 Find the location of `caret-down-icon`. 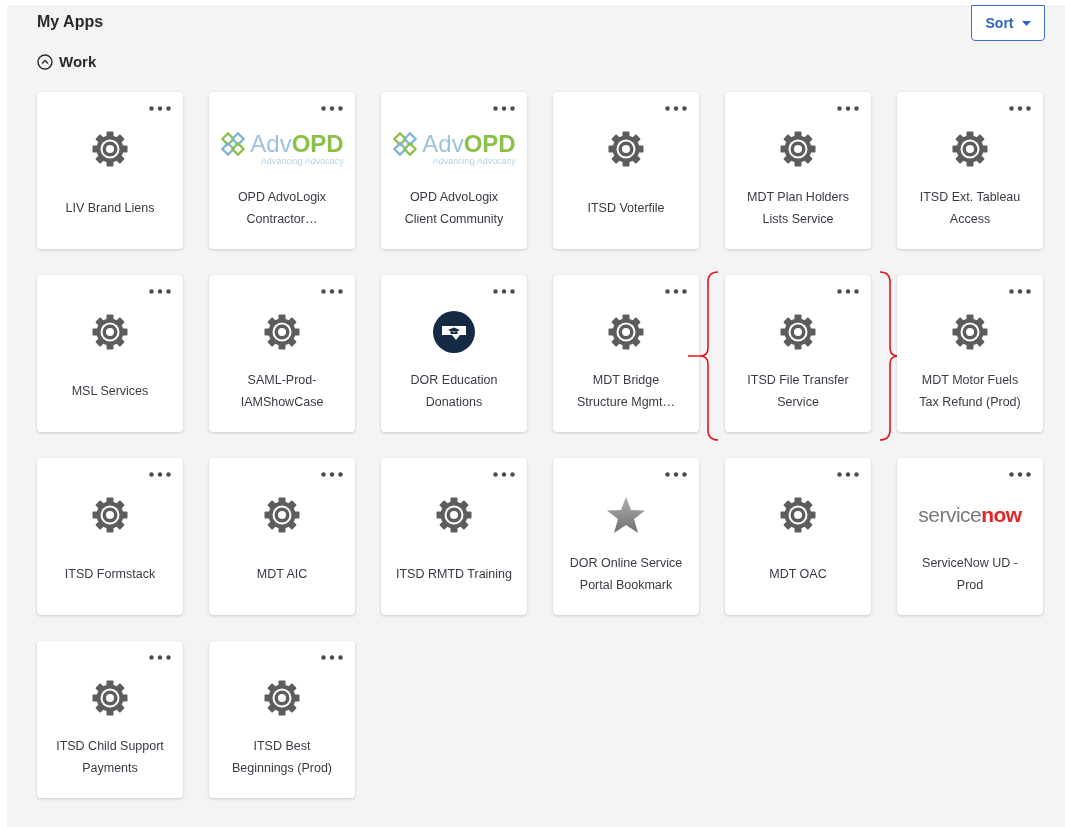

caret-down-icon is located at coordinates (1026, 23).